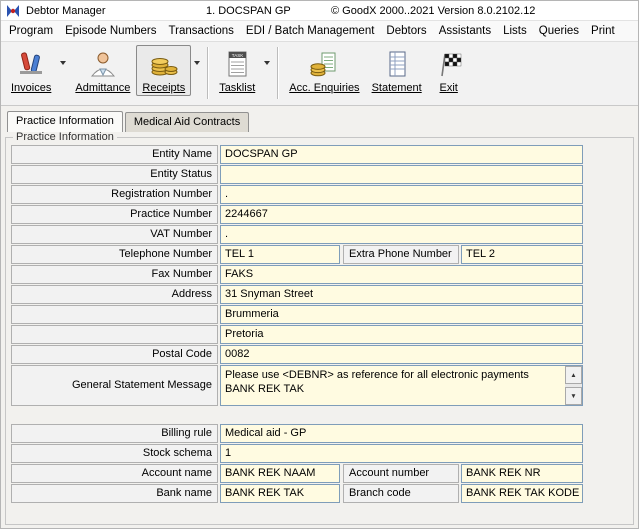 This screenshot has height=529, width=639. I want to click on menu-program: Program, so click(31, 31).